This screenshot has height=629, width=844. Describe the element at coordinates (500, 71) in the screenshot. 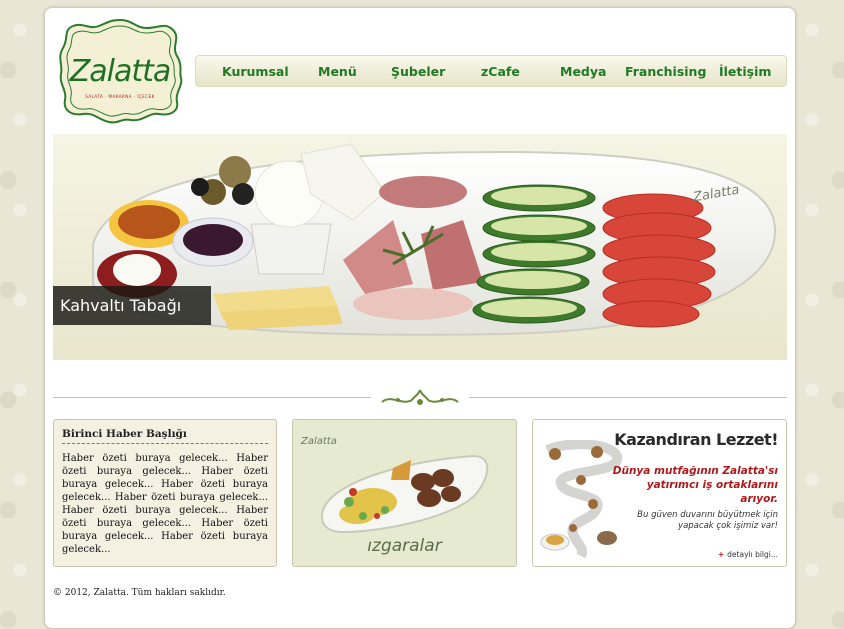

I see `nav-item-zcafe: zCafe` at that location.